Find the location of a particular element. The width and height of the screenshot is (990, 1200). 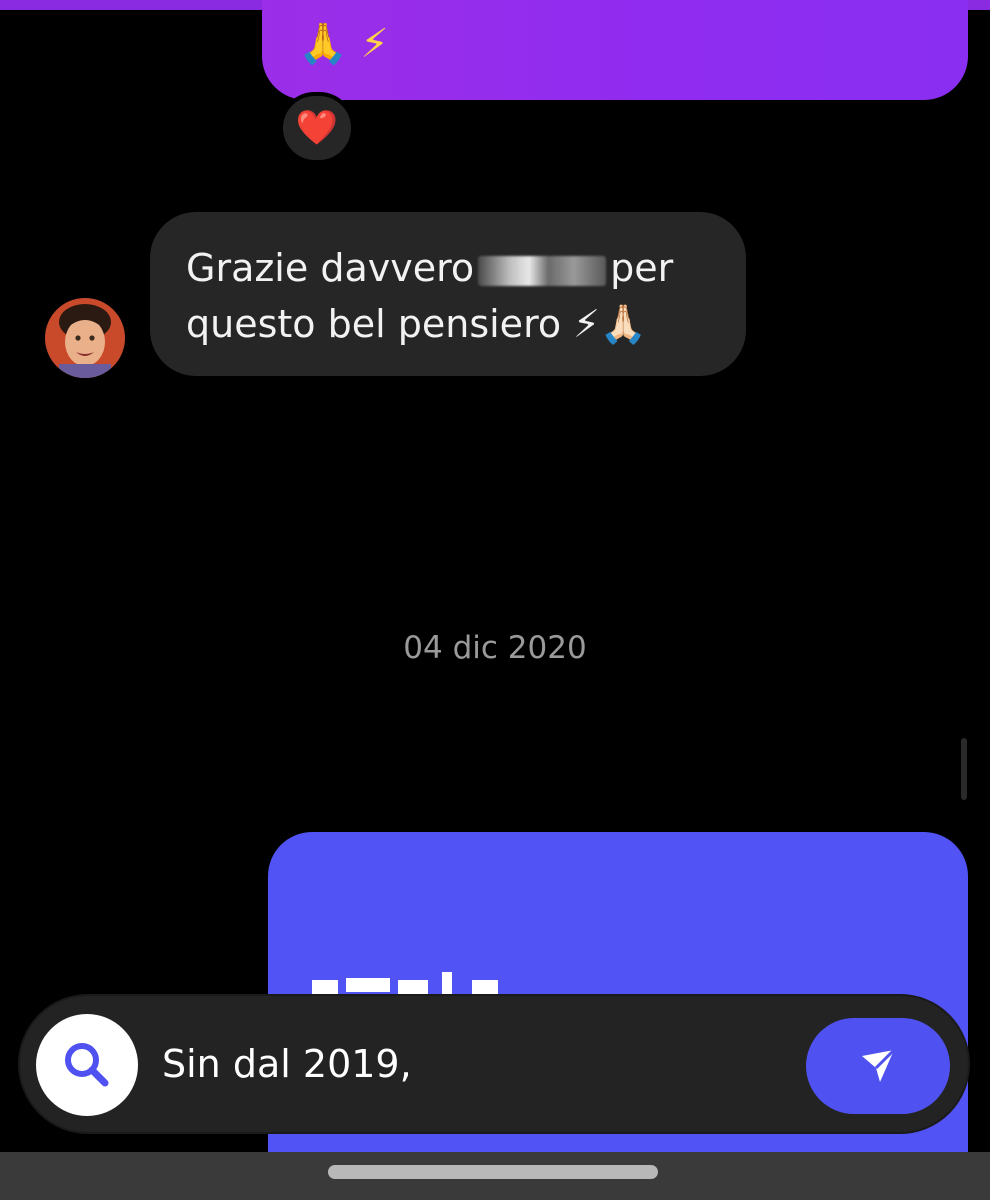

redacted-name is located at coordinates (542, 270).